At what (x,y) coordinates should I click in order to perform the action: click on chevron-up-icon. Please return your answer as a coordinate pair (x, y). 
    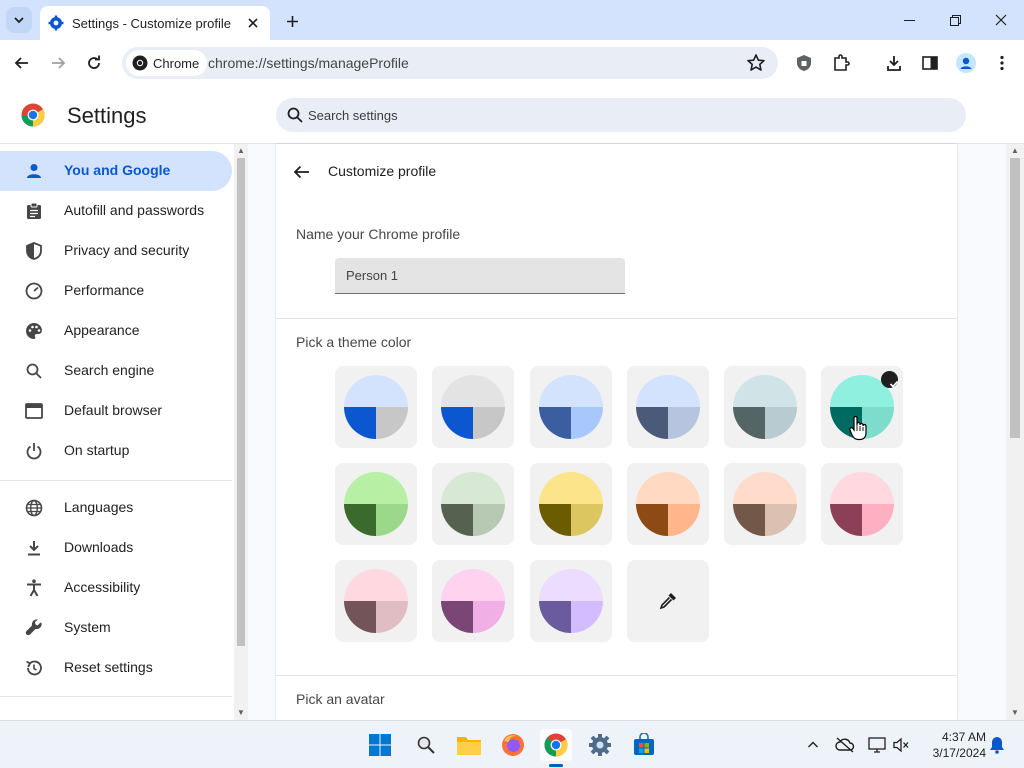
    Looking at the image, I should click on (813, 744).